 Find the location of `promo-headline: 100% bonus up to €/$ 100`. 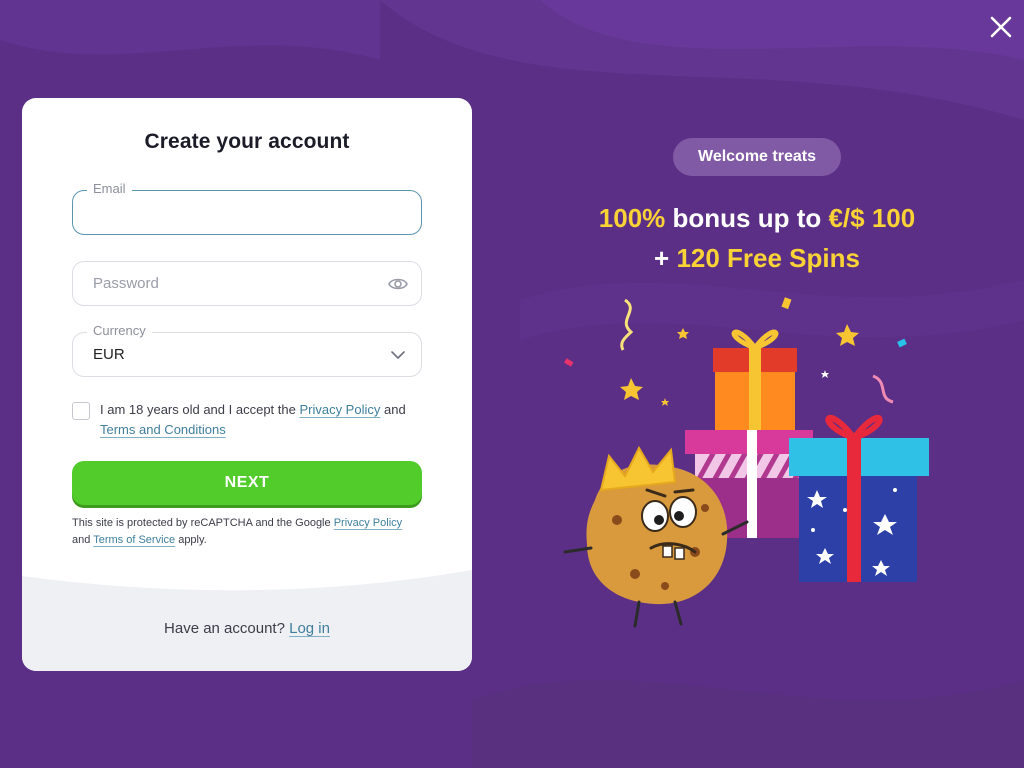

promo-headline: 100% bonus up to €/$ 100 is located at coordinates (757, 218).